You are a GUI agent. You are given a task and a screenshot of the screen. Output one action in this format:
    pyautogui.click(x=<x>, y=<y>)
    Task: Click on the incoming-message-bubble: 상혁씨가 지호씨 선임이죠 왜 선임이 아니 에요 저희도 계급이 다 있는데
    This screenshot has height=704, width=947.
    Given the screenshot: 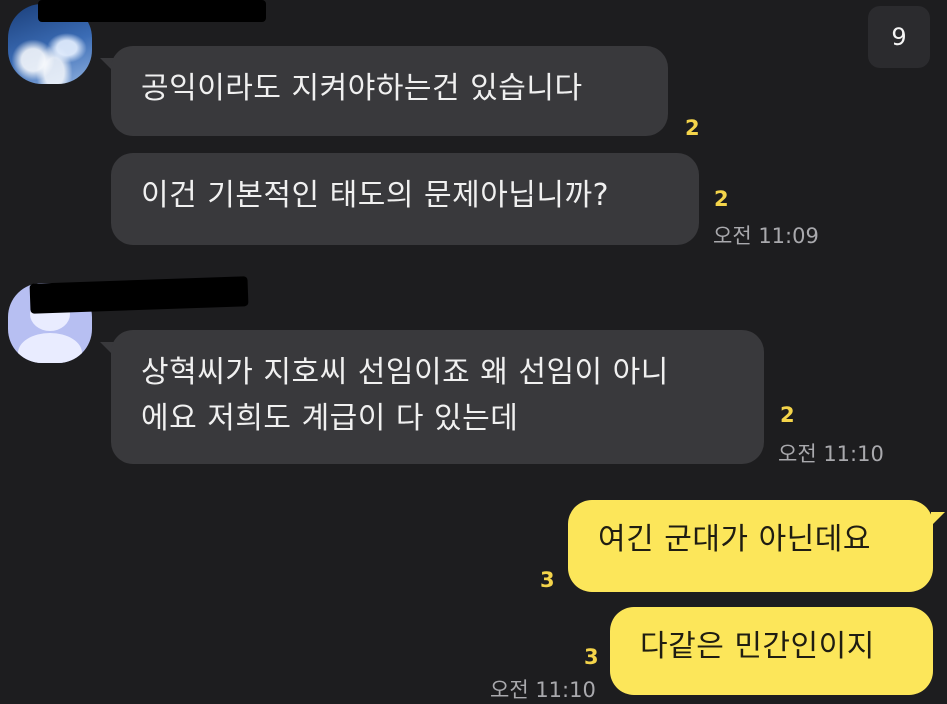 What is the action you would take?
    pyautogui.click(x=437, y=397)
    